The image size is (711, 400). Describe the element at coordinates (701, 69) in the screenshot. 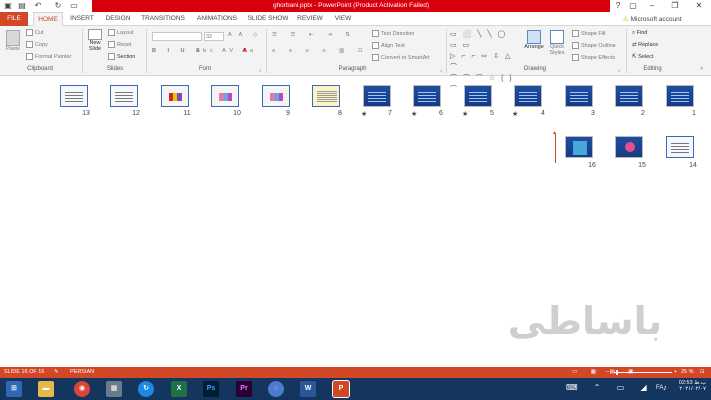

I see `collapse-ribbon-icon: ˄` at that location.